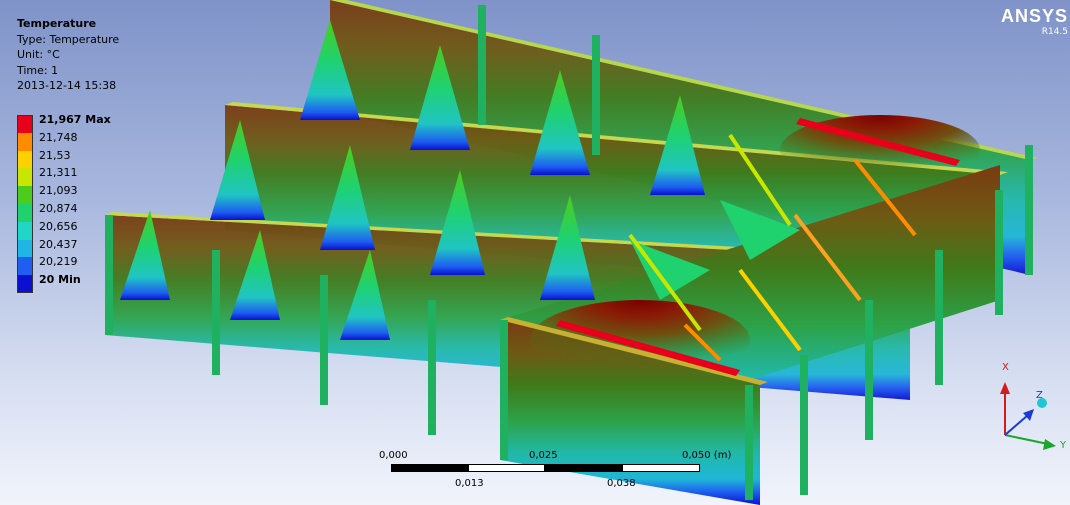  What do you see at coordinates (58, 208) in the screenshot?
I see `legend-label: 20,874` at bounding box center [58, 208].